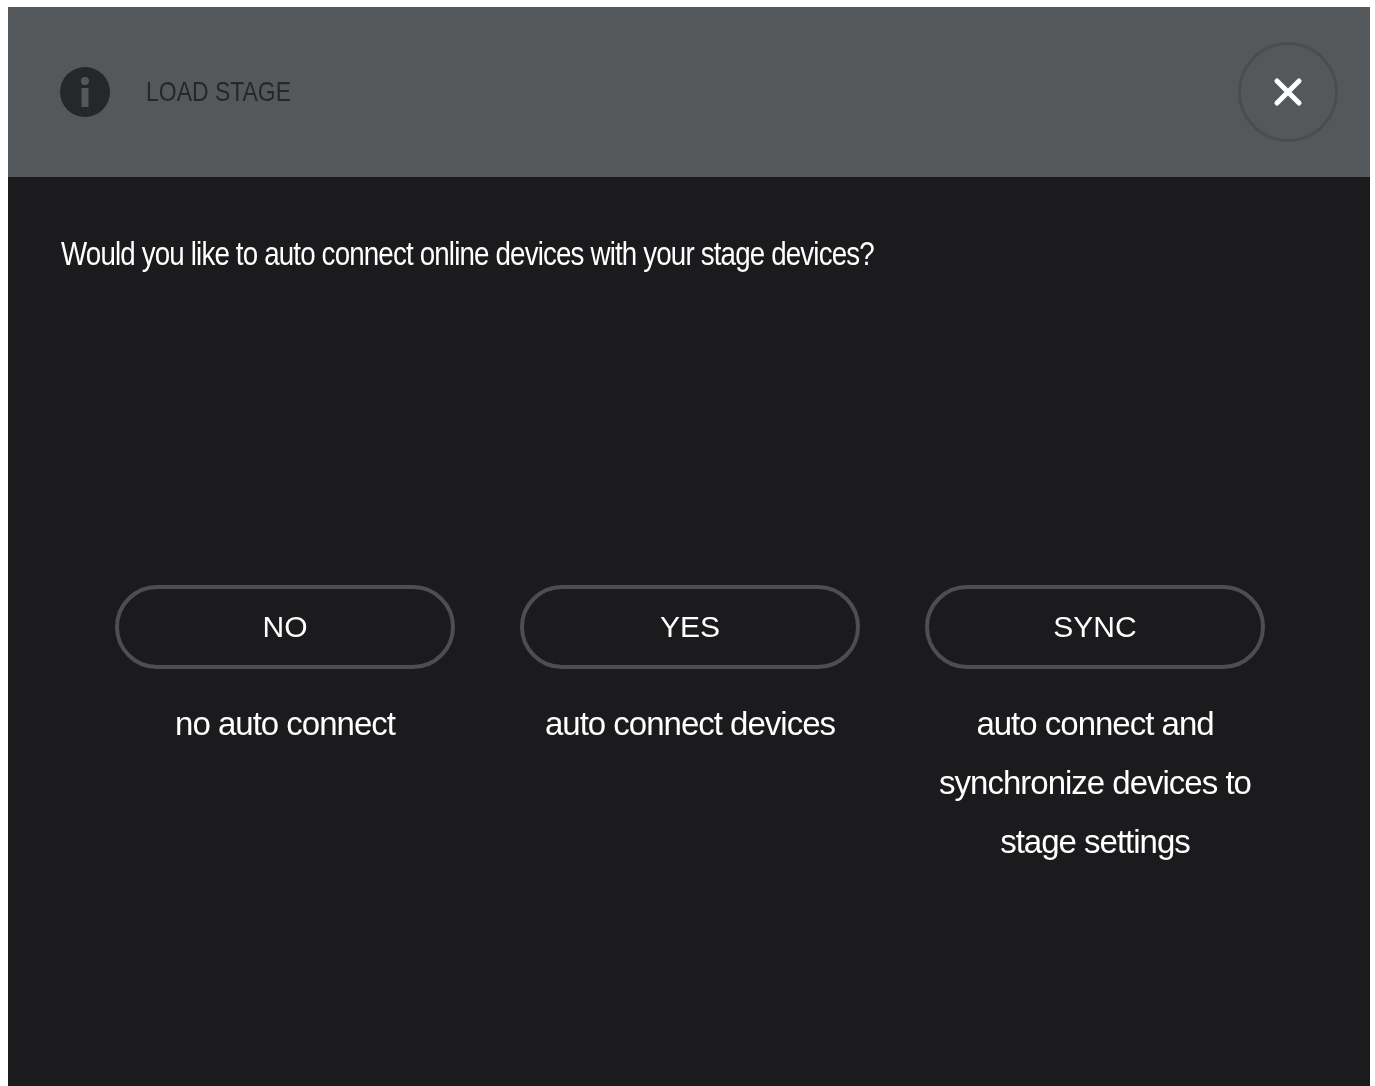 This screenshot has height=1086, width=1375. Describe the element at coordinates (690, 627) in the screenshot. I see `option-button: YES` at that location.